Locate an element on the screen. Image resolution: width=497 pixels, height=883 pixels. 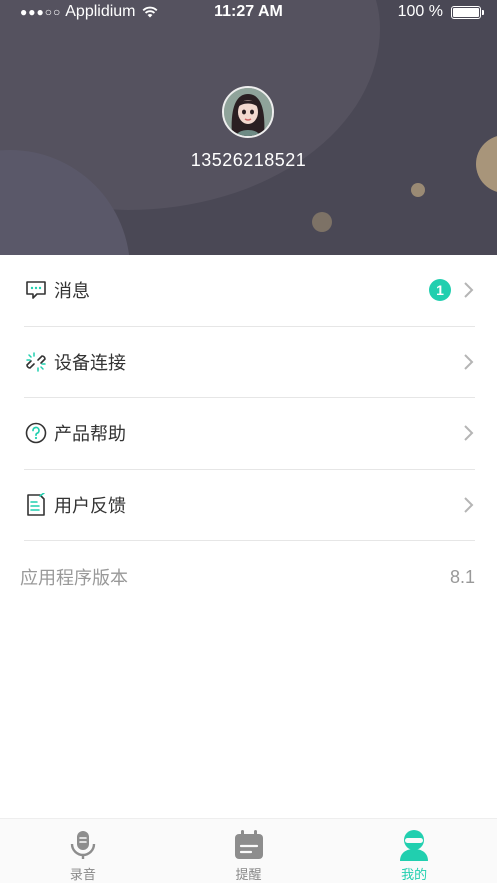
menu-item-label: 消息 is located at coordinates (72, 291).